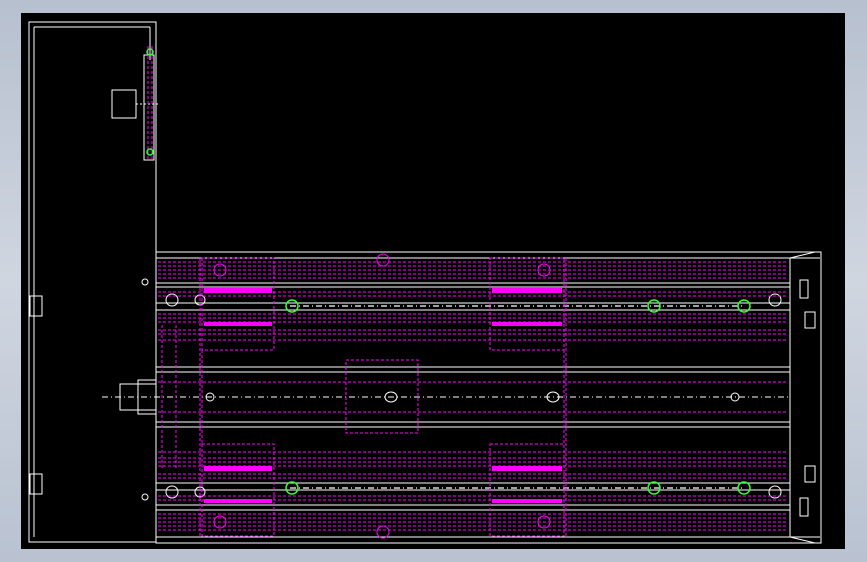 Image resolution: width=867 pixels, height=562 pixels. I want to click on motor-mount-block, so click(124, 104).